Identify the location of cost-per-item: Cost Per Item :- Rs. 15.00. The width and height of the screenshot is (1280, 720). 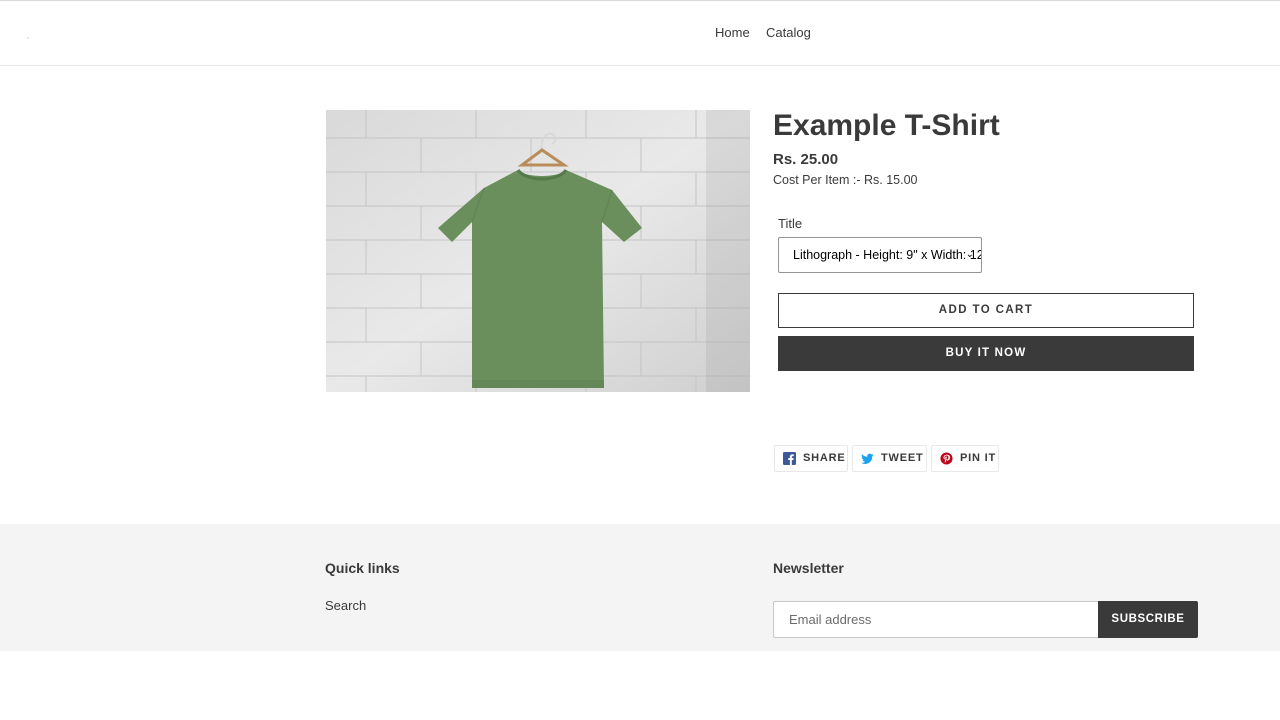
(845, 180).